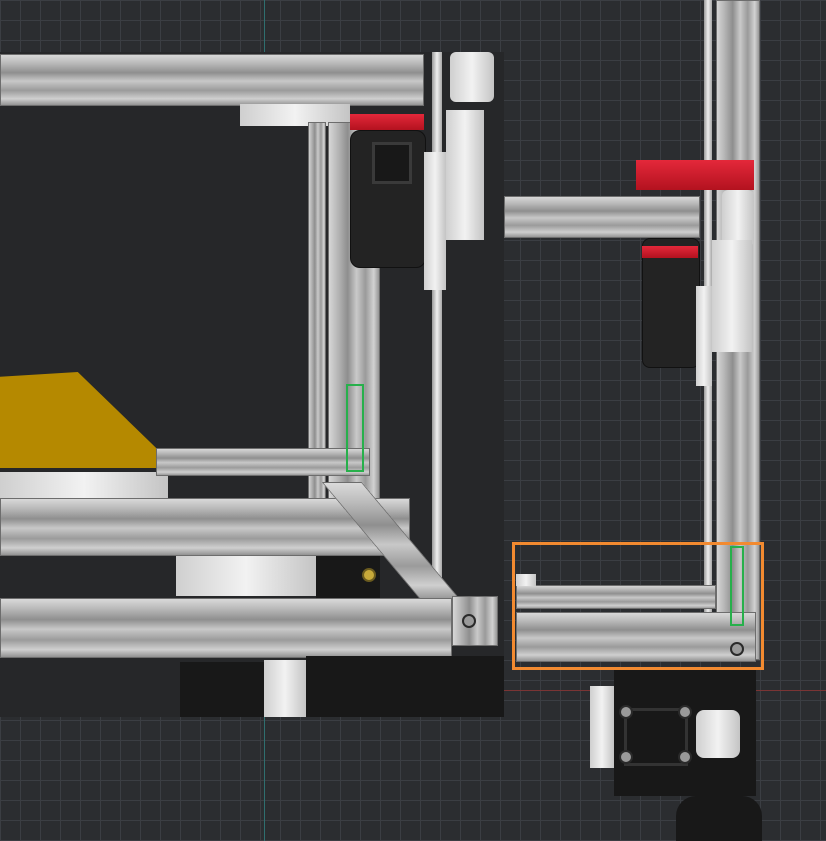 The height and width of the screenshot is (841, 826). Describe the element at coordinates (212, 80) in the screenshot. I see `extrusion-top-left` at that location.